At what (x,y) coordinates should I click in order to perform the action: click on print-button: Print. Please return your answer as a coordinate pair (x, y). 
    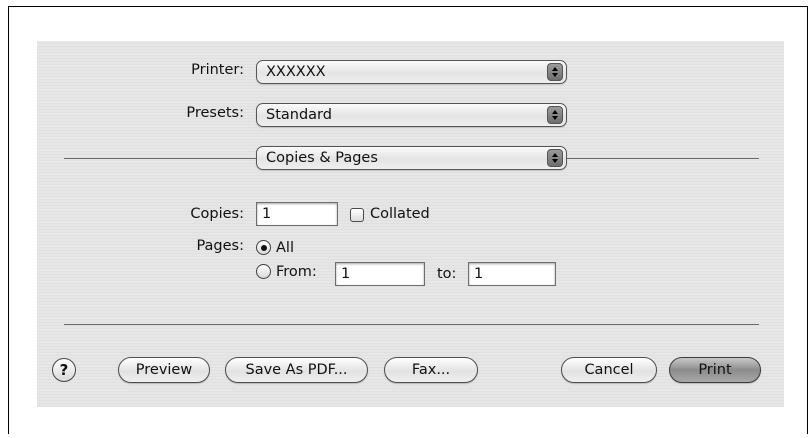
    Looking at the image, I should click on (715, 370).